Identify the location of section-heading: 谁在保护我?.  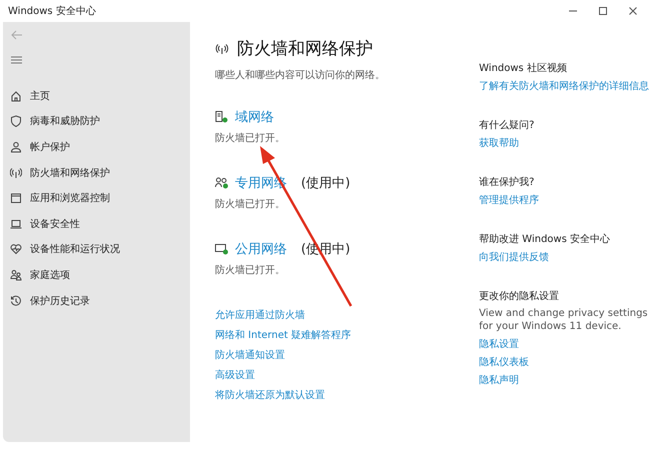
(506, 182).